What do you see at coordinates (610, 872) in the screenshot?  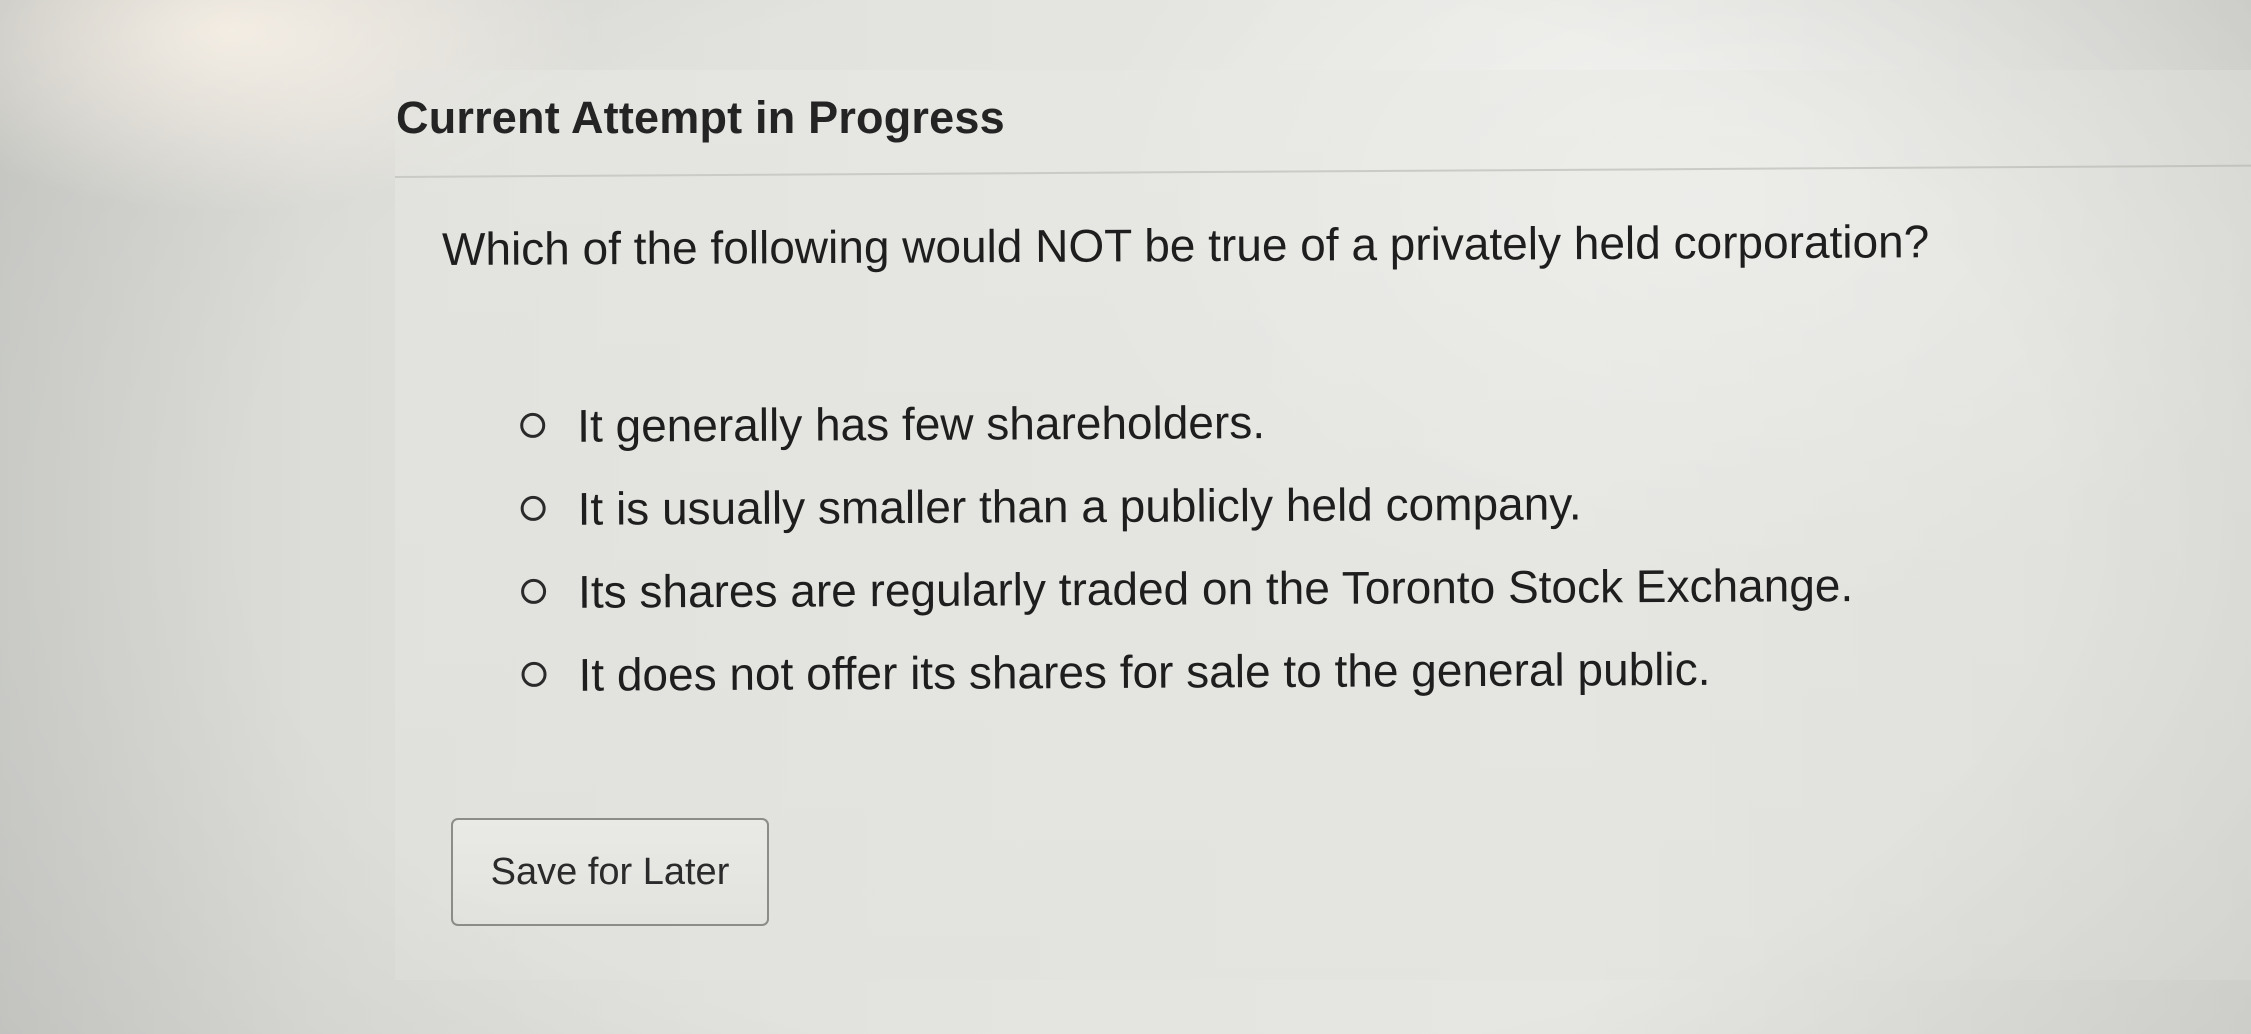 I see `save-for-later-button: Save for Later` at bounding box center [610, 872].